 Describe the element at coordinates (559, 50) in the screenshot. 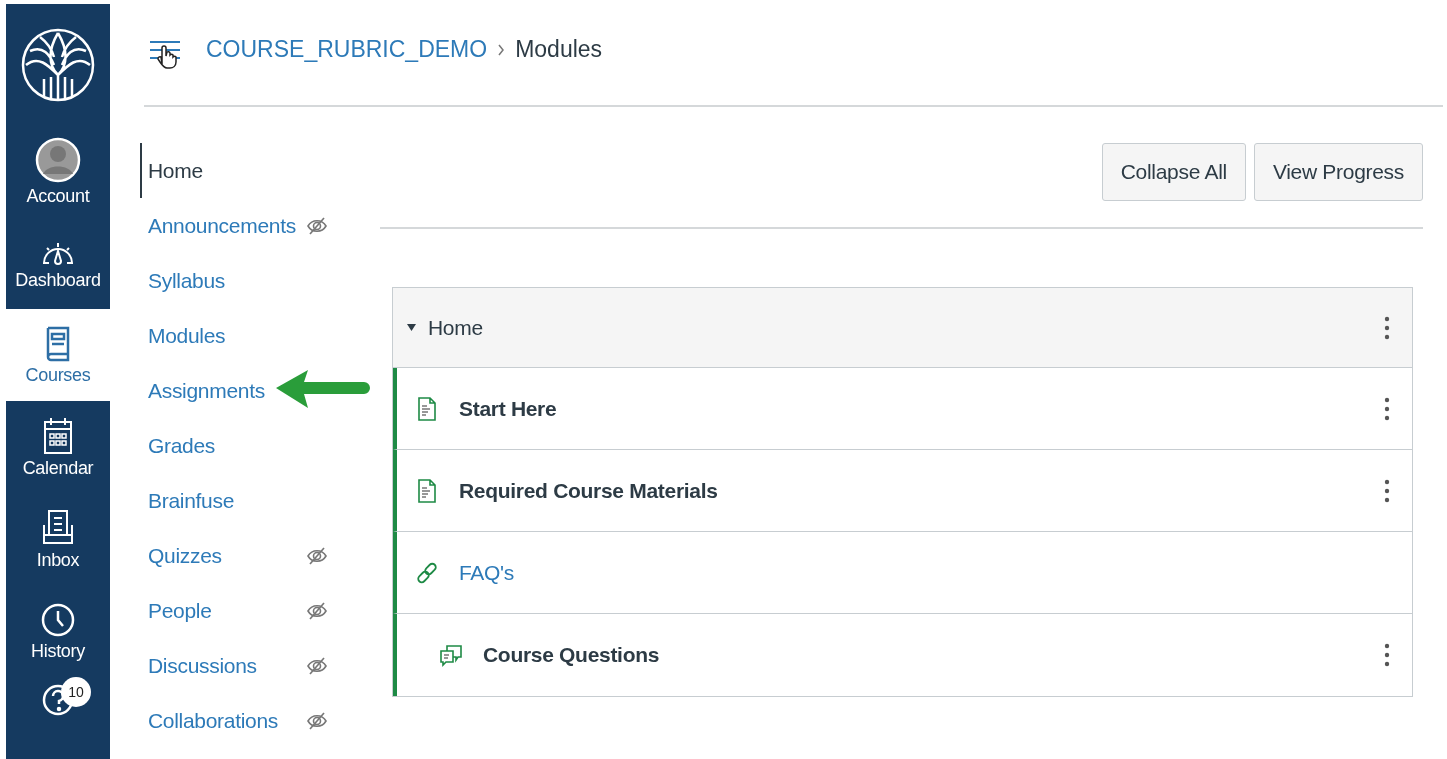

I see `breadcrumb-current: Modules` at that location.